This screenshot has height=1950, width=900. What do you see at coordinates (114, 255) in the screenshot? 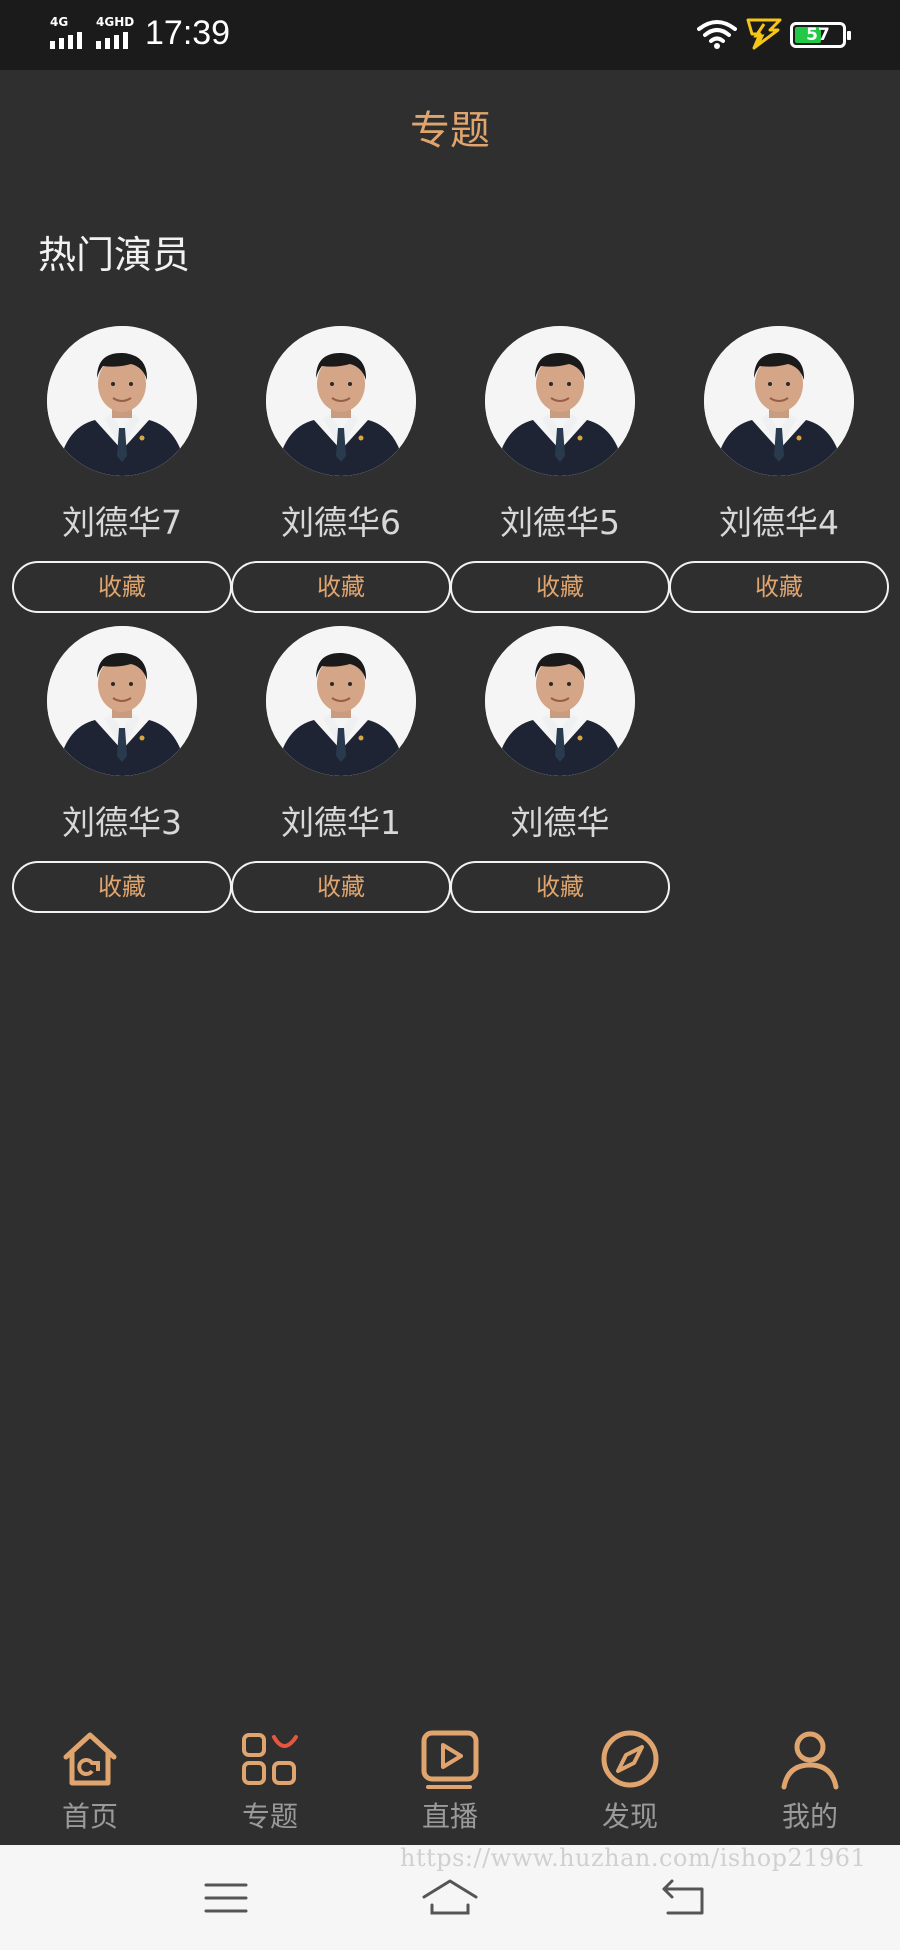
I see `section-title: 热门演员` at bounding box center [114, 255].